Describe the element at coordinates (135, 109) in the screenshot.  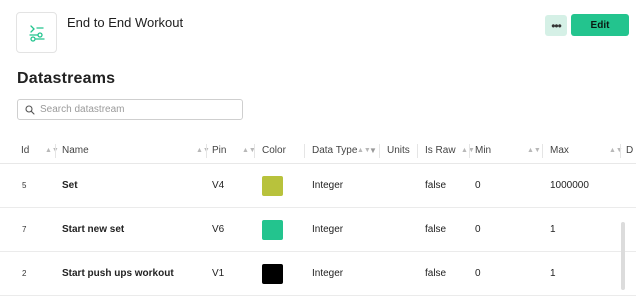
I see `search-input` at that location.